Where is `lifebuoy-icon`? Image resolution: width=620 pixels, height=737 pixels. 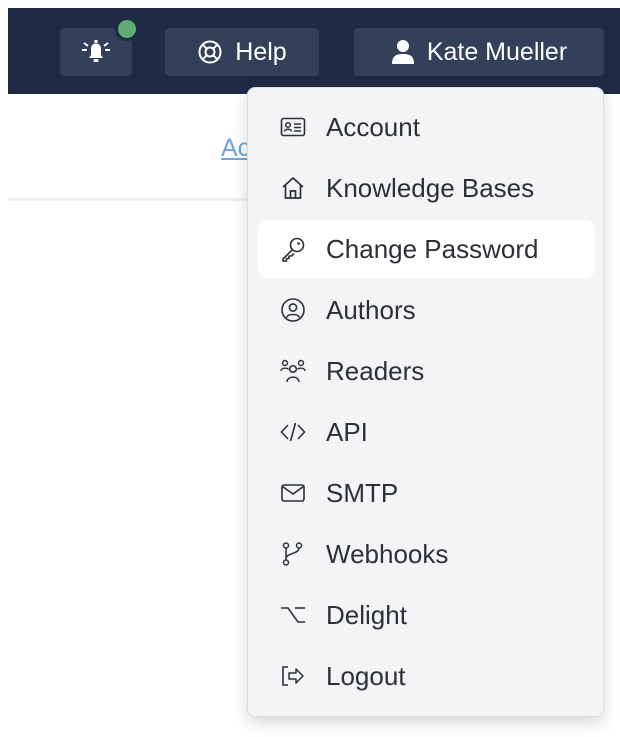 lifebuoy-icon is located at coordinates (210, 52).